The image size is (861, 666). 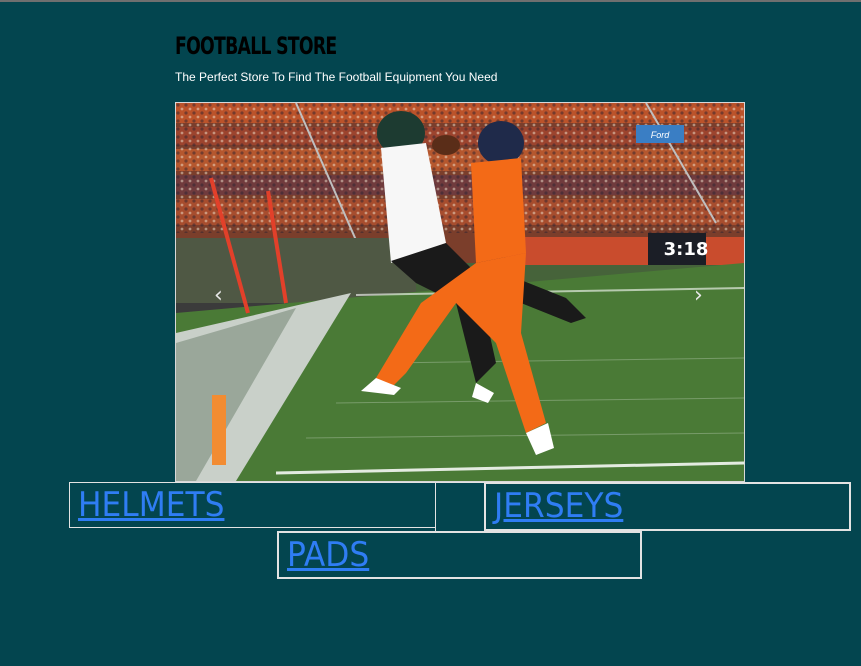 I want to click on category-spacer-box, so click(x=460, y=507).